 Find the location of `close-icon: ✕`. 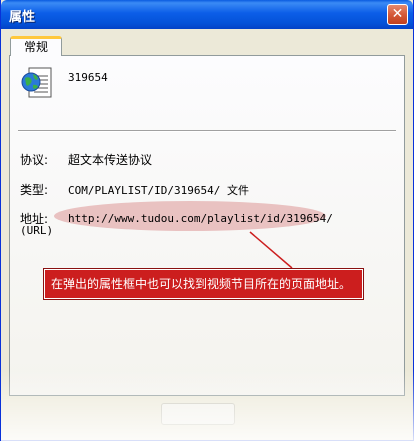

close-icon: ✕ is located at coordinates (397, 14).